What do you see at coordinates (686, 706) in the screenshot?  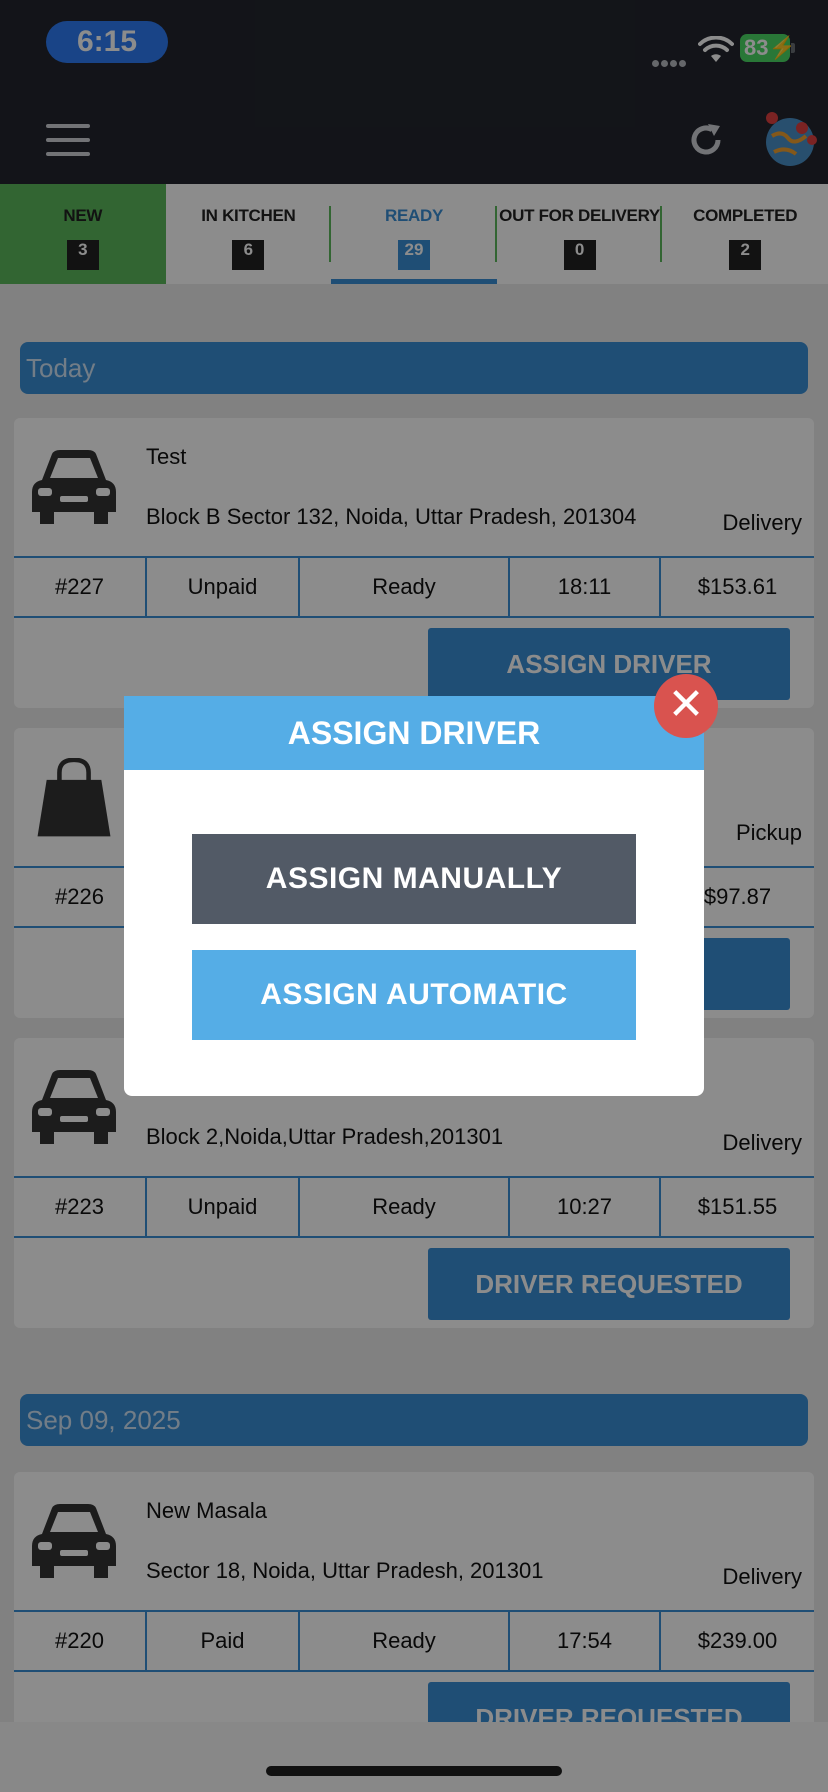 I see `close-icon: ✕` at bounding box center [686, 706].